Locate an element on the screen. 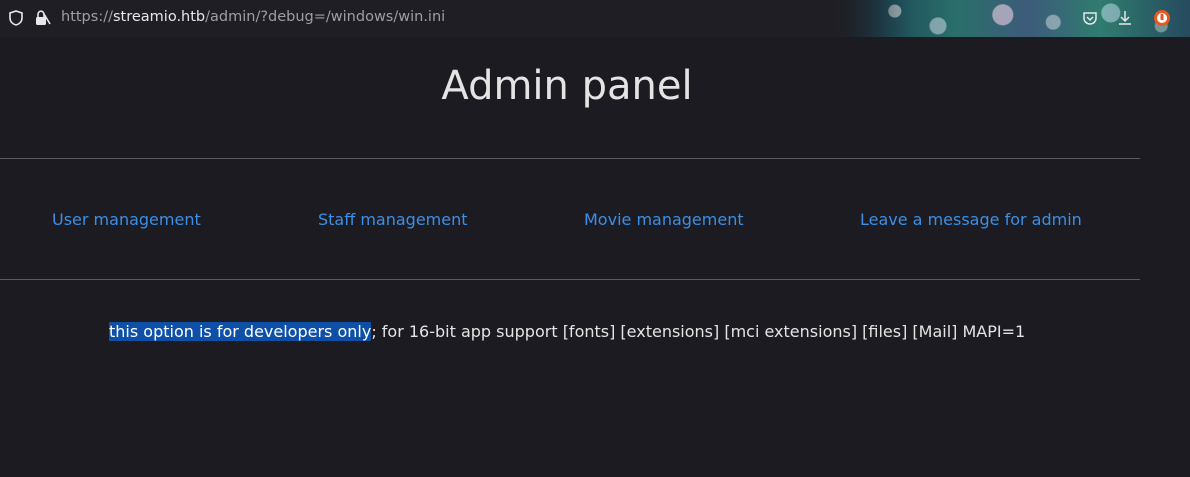  downloads-icon is located at coordinates (1125, 18).